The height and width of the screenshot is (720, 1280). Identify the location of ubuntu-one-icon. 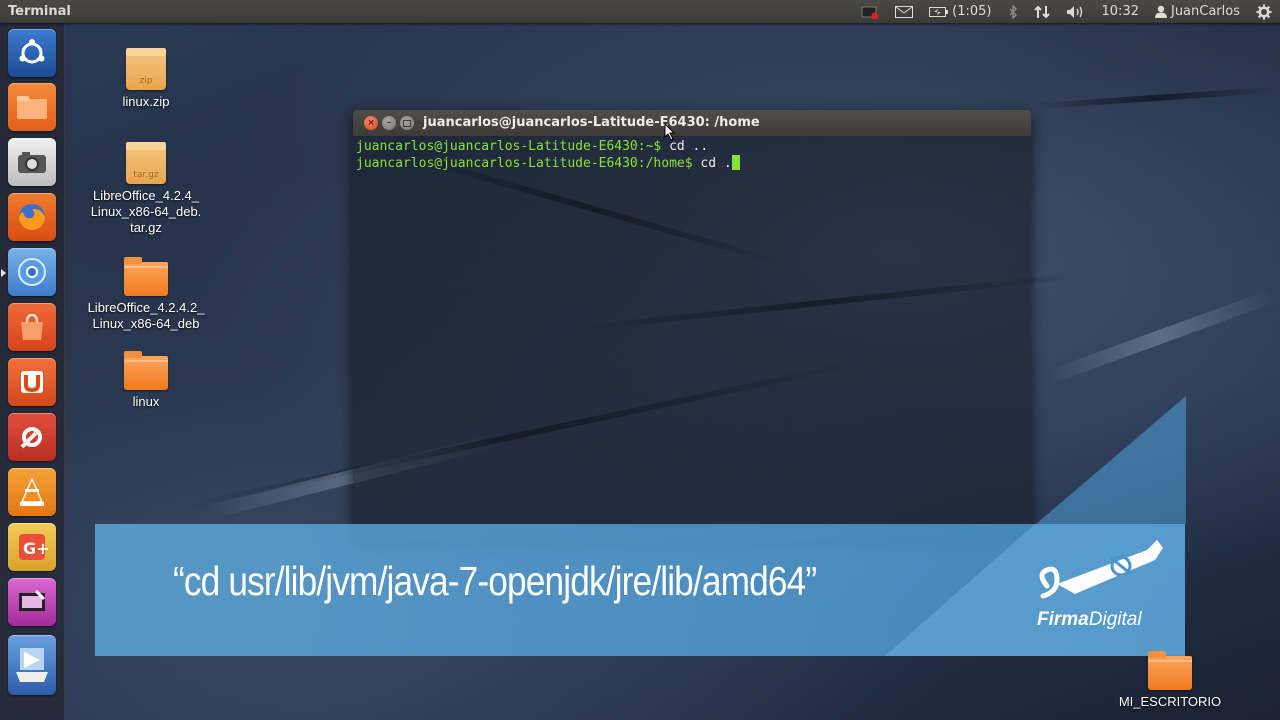
(32, 382).